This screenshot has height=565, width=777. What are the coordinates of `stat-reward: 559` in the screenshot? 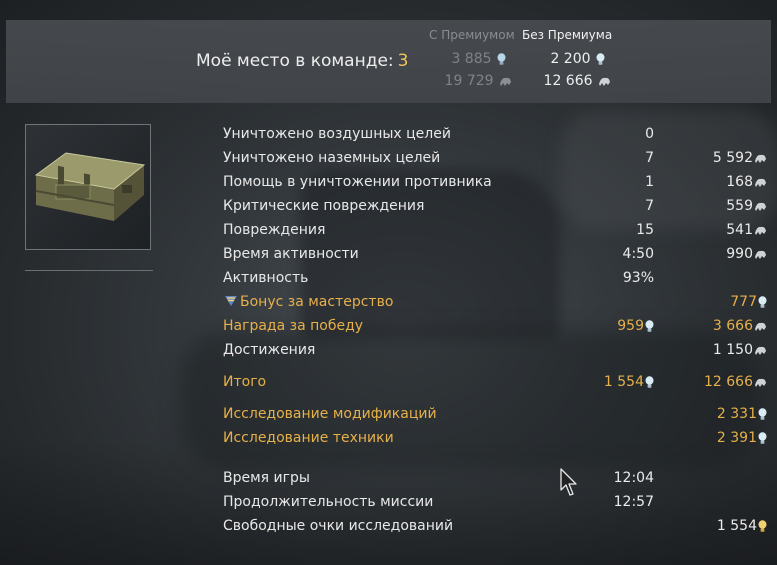 It's located at (746, 206).